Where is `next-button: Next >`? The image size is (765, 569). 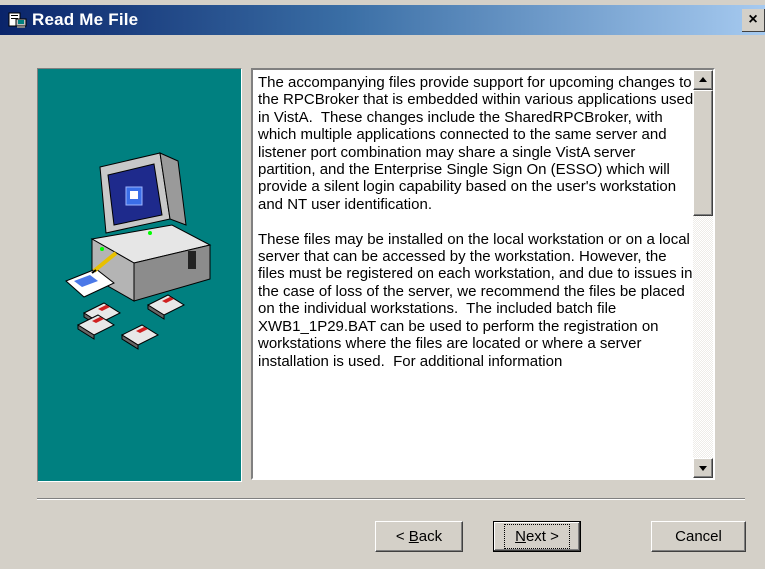
next-button: Next > is located at coordinates (537, 536).